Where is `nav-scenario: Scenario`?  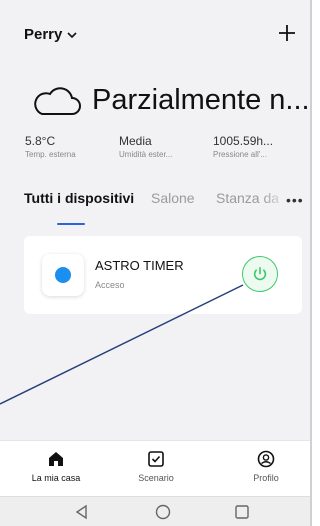
nav-scenario: Scenario is located at coordinates (156, 466).